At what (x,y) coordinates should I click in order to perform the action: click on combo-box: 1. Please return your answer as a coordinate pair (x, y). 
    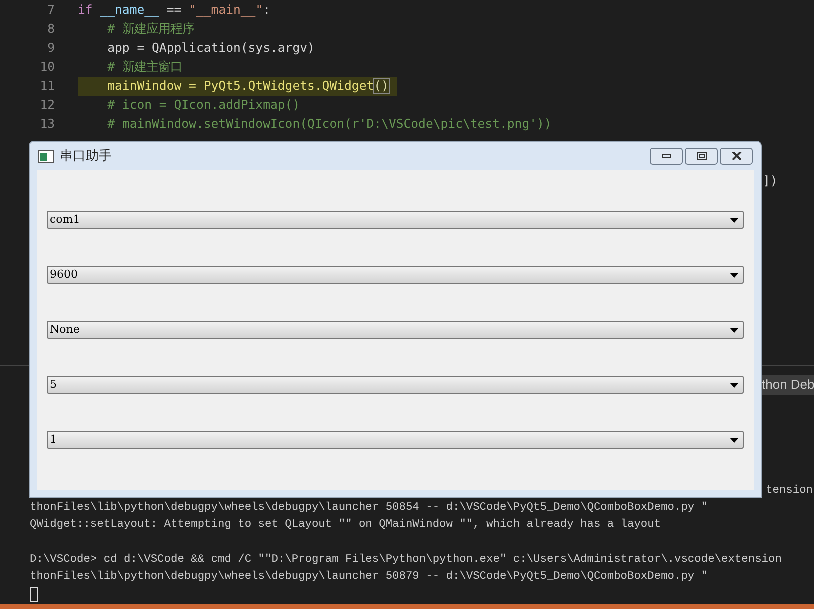
    Looking at the image, I should click on (395, 440).